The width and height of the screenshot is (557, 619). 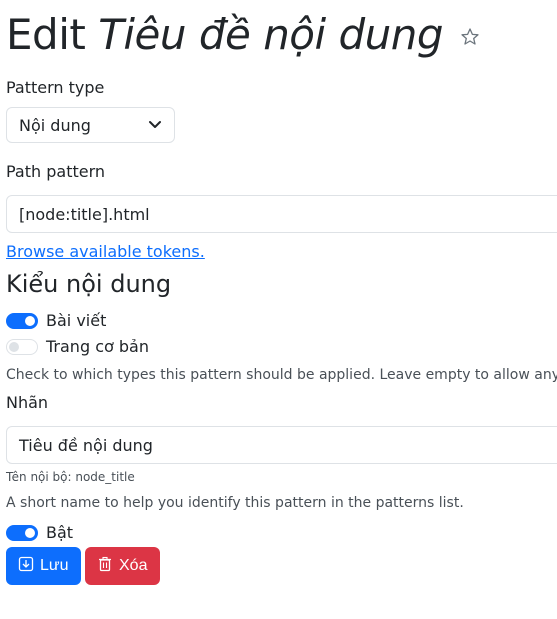 What do you see at coordinates (281, 445) in the screenshot?
I see `label-input: Tiêu đề nội dung` at bounding box center [281, 445].